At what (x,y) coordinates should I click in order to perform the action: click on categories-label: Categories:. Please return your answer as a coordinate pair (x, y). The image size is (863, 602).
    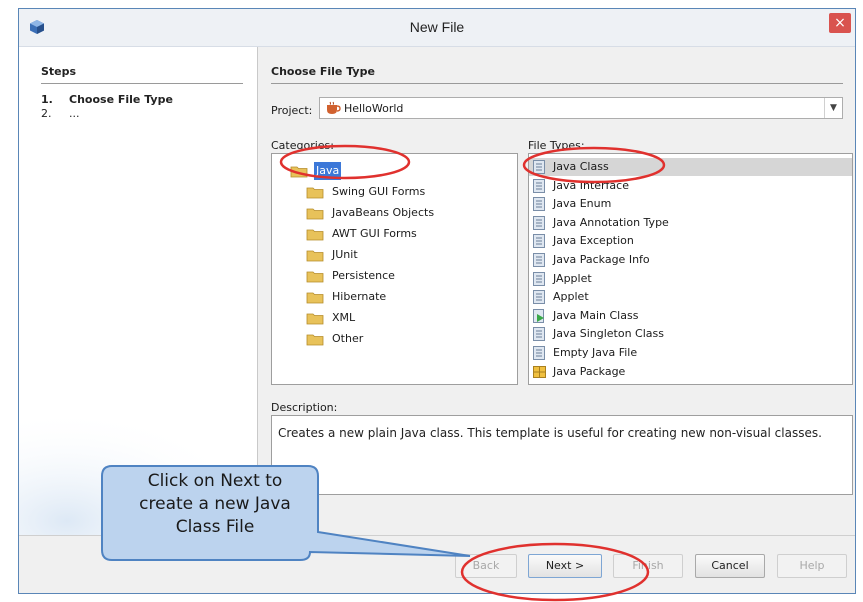
    Looking at the image, I should click on (302, 145).